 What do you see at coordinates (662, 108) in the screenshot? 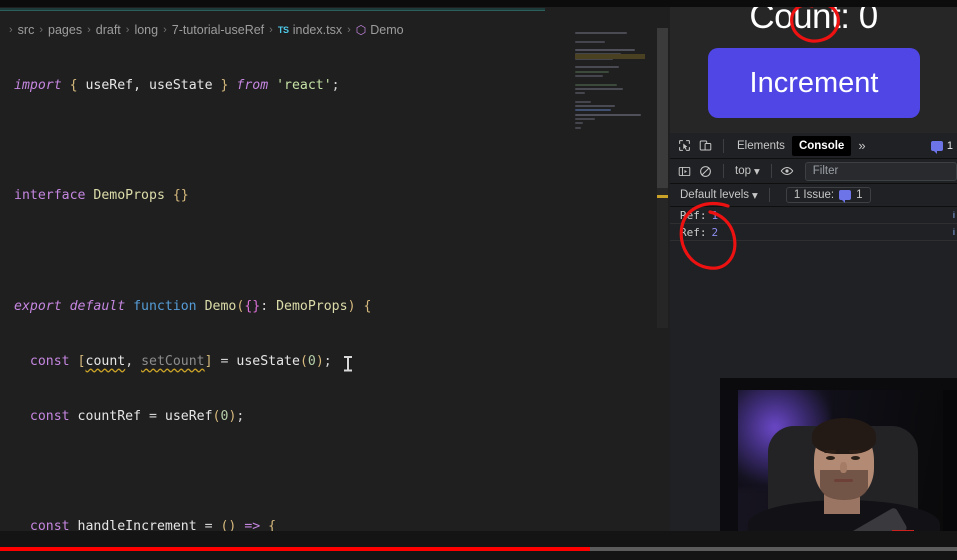
I see `editor-scrollbar-thumb` at bounding box center [662, 108].